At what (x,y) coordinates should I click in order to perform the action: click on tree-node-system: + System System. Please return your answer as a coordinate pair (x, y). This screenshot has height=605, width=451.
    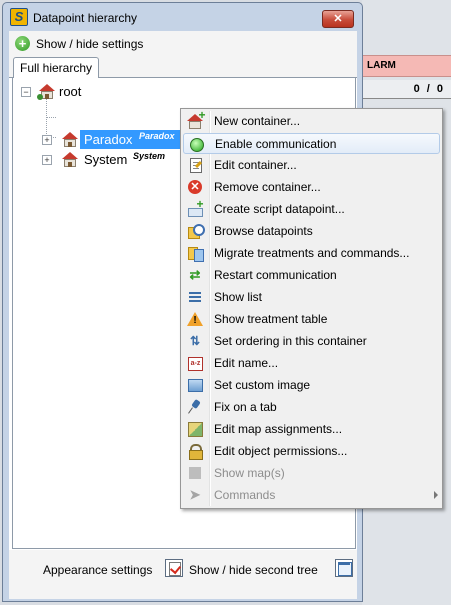
    Looking at the image, I should click on (117, 160).